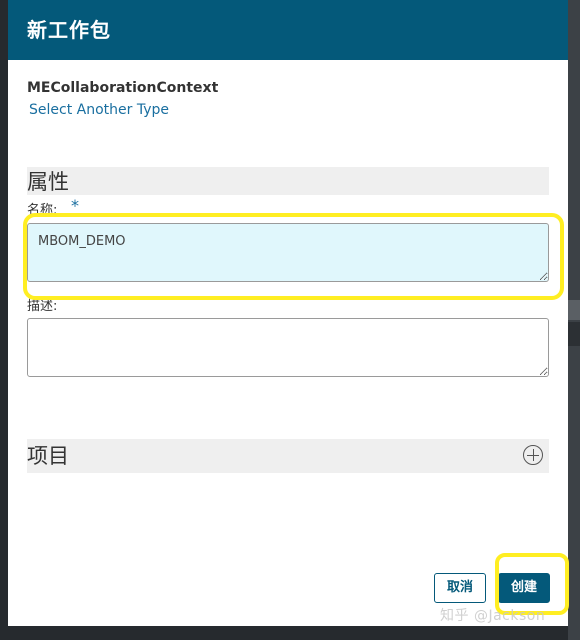 Image resolution: width=580 pixels, height=640 pixels. What do you see at coordinates (288, 456) in the screenshot?
I see `items-section-header: 项目` at bounding box center [288, 456].